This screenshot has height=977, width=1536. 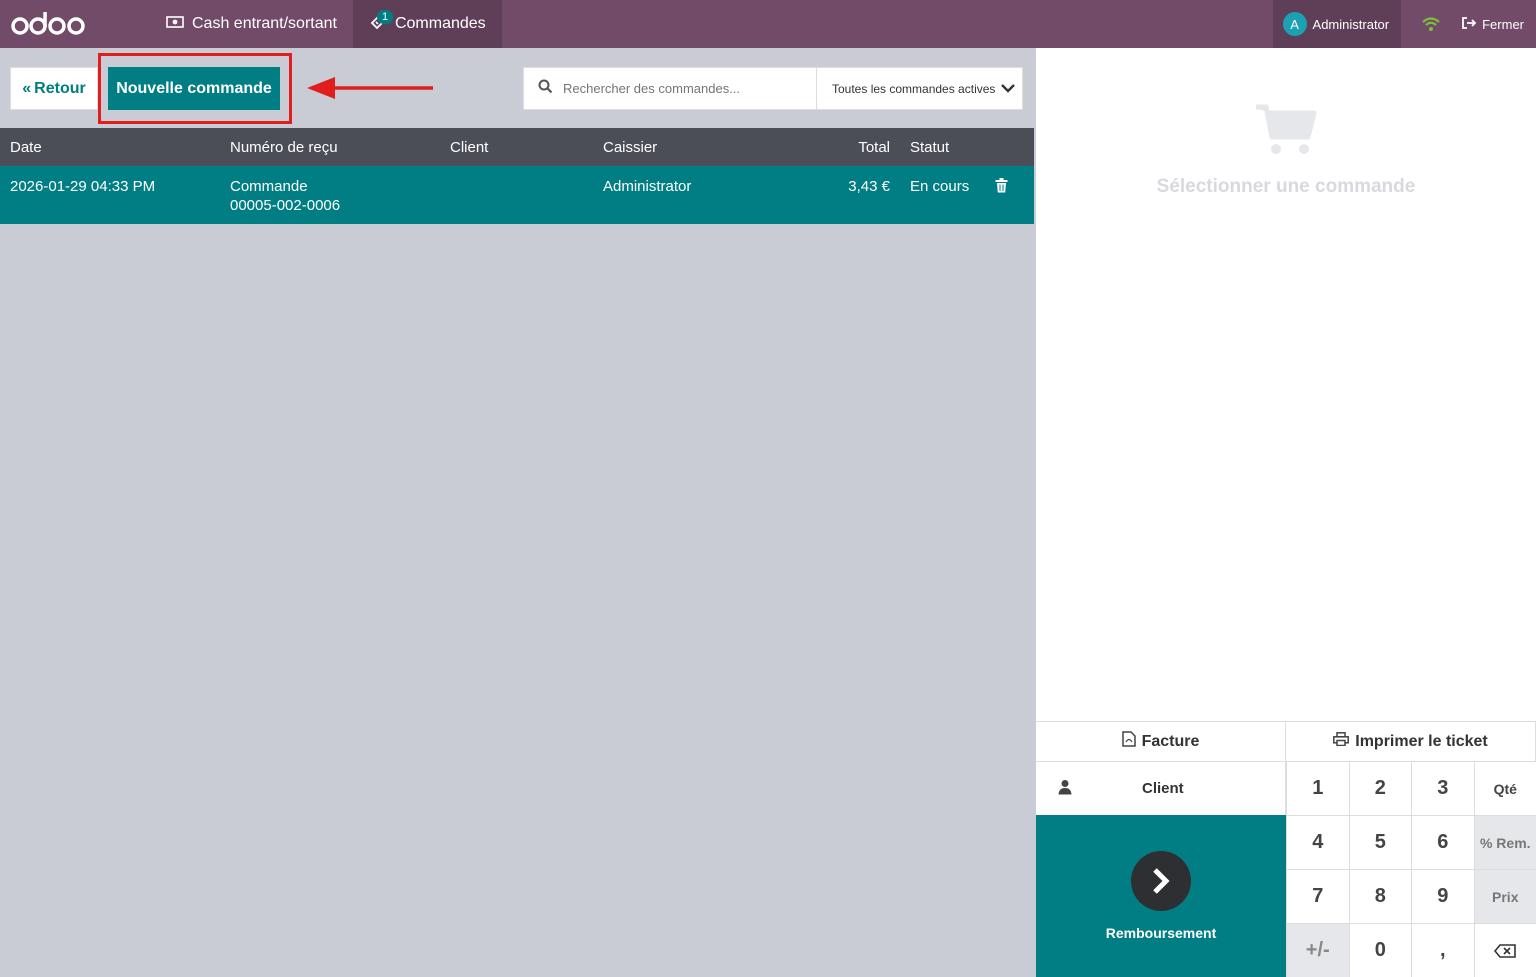 I want to click on empty-state-text: Sélectionner une commande, so click(x=1286, y=186).